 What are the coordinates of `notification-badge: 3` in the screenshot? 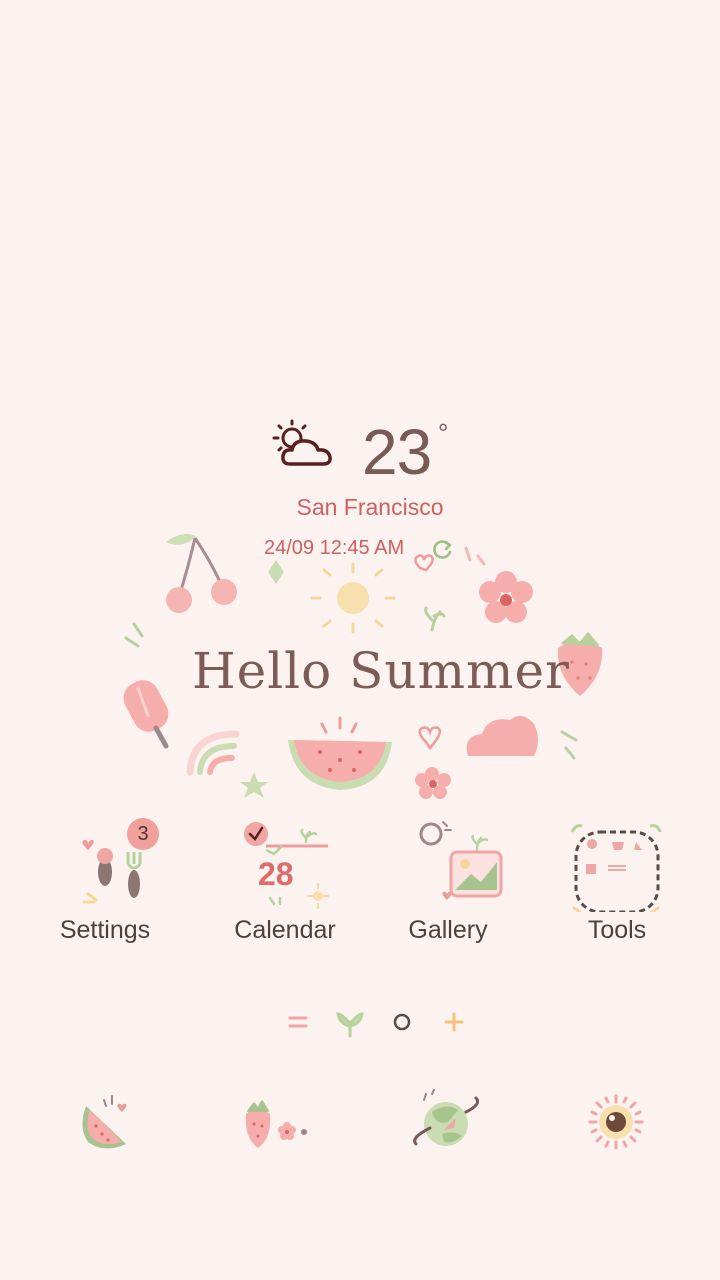 It's located at (143, 834).